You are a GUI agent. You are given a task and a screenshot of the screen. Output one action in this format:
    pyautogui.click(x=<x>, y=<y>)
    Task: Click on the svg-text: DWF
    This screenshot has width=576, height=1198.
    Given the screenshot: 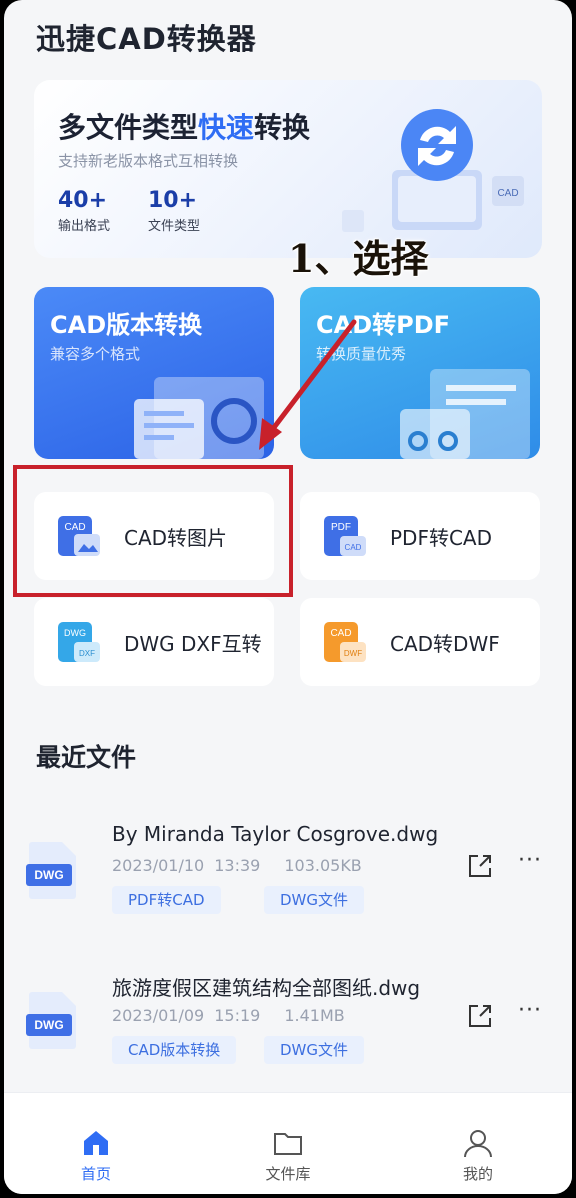 What is the action you would take?
    pyautogui.click(x=353, y=653)
    